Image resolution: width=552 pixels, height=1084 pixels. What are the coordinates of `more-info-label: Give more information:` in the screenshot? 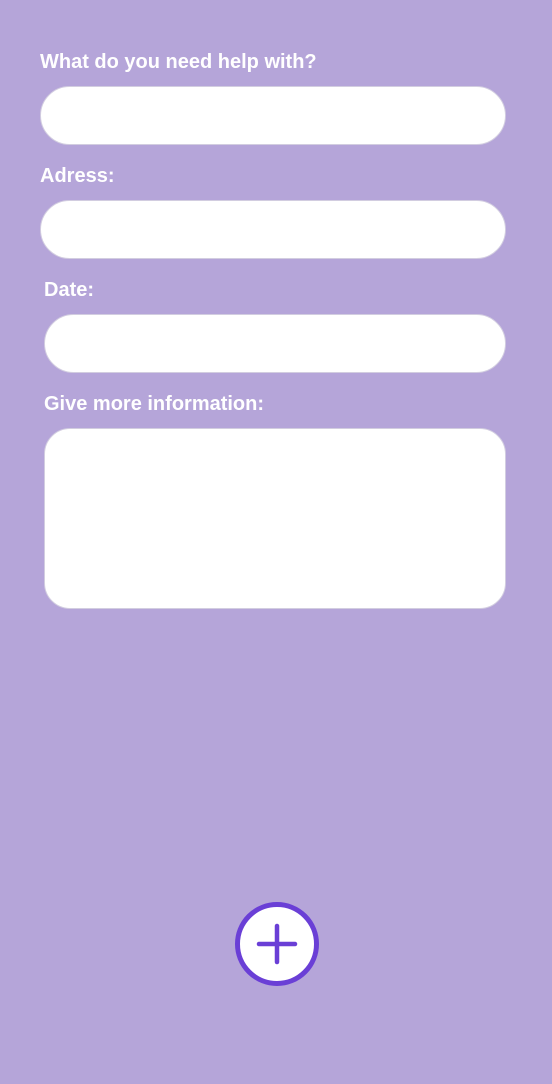 It's located at (154, 404).